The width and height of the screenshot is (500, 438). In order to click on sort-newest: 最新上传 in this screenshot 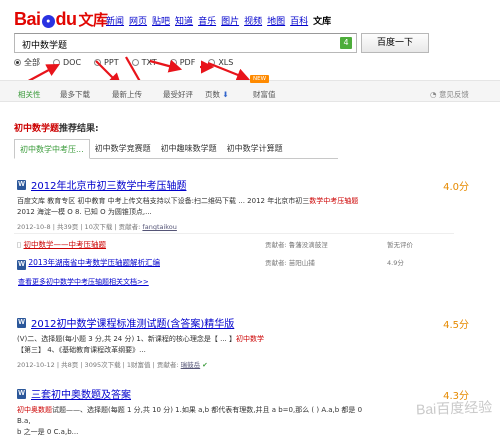, I will do `click(127, 94)`.